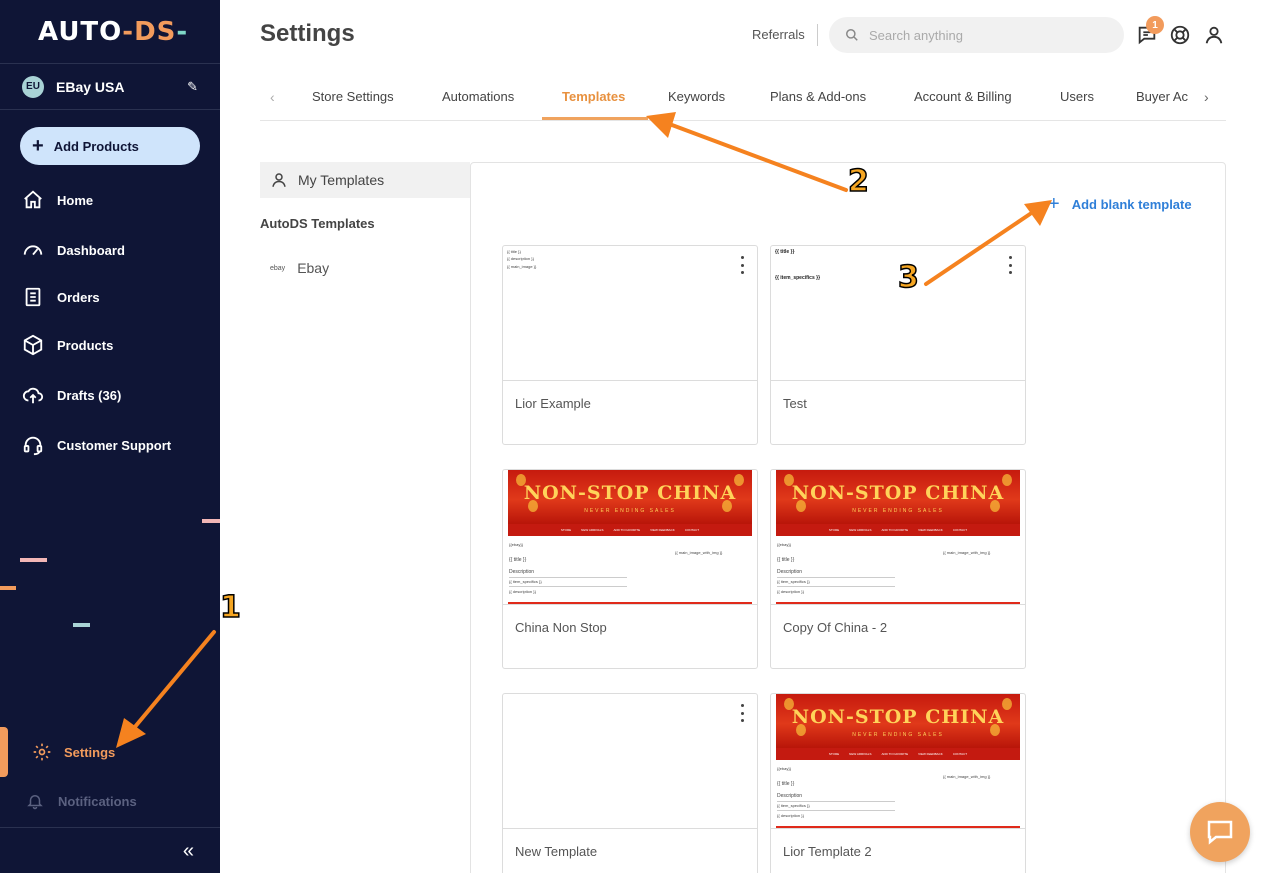  What do you see at coordinates (556, 851) in the screenshot?
I see `template-name: New Template` at bounding box center [556, 851].